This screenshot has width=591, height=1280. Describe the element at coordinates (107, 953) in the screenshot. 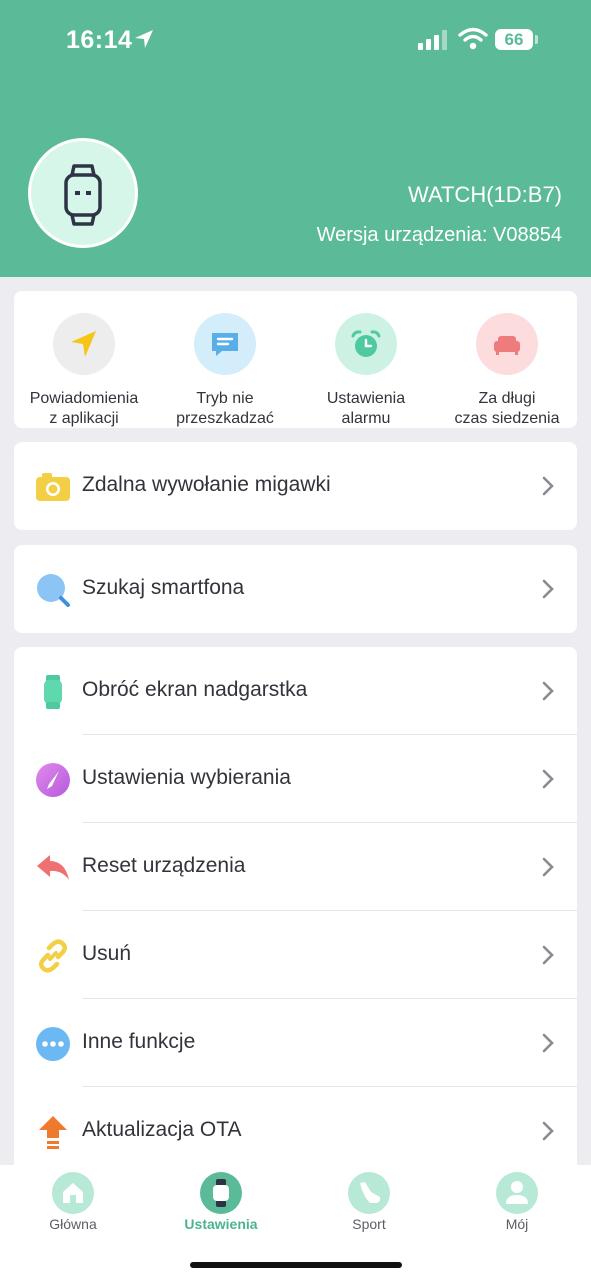

I see `row-label: Usuń` at that location.